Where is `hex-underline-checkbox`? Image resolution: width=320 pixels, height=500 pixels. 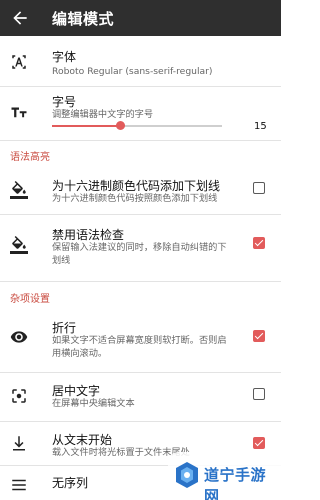
hex-underline-checkbox is located at coordinates (259, 188).